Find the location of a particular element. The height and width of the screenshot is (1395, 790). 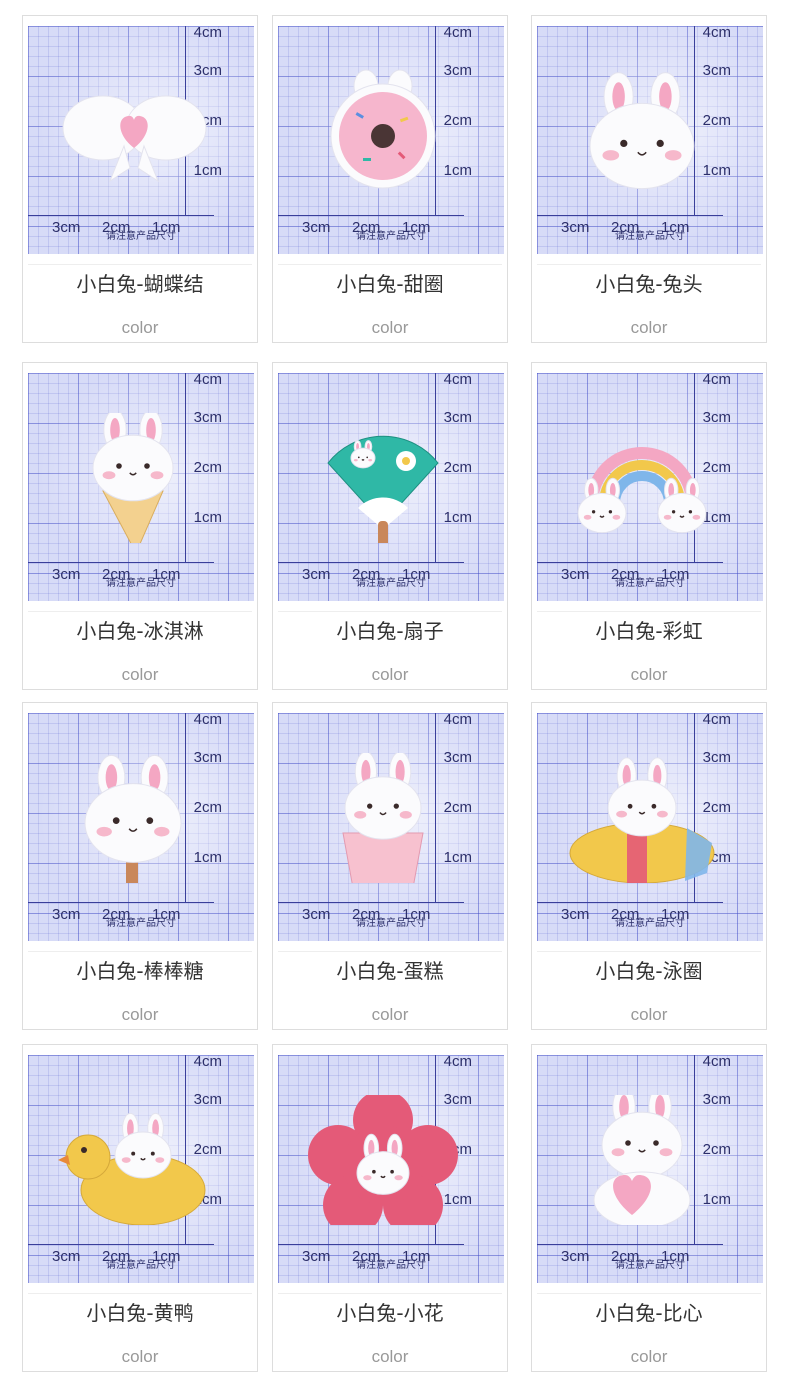

lollipop-figure is located at coordinates (133, 818).